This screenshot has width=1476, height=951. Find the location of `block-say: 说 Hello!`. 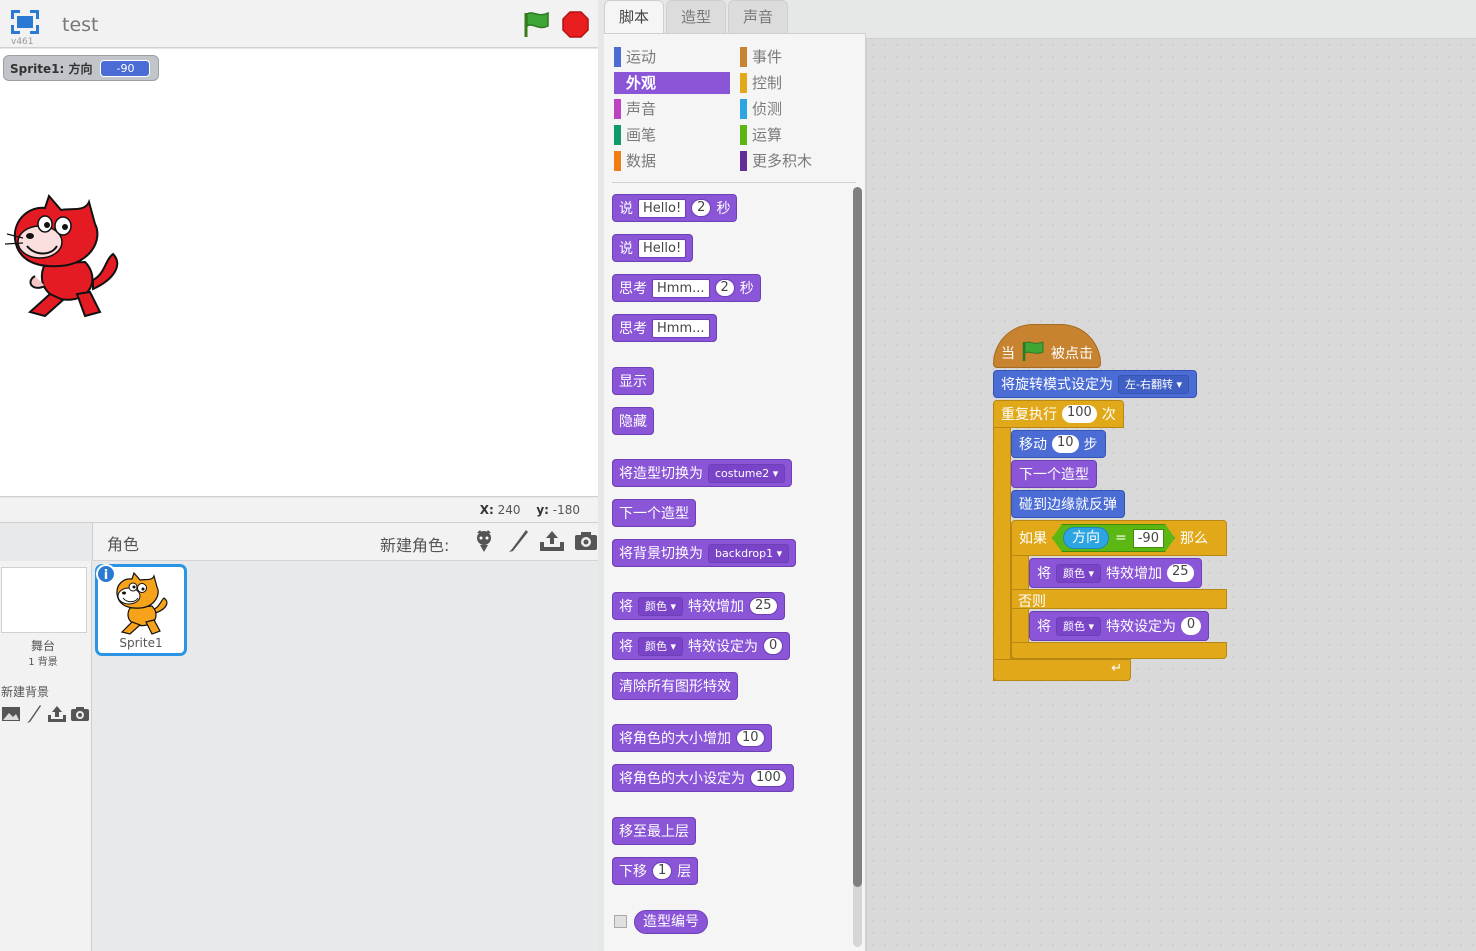

block-say: 说 Hello! is located at coordinates (653, 248).